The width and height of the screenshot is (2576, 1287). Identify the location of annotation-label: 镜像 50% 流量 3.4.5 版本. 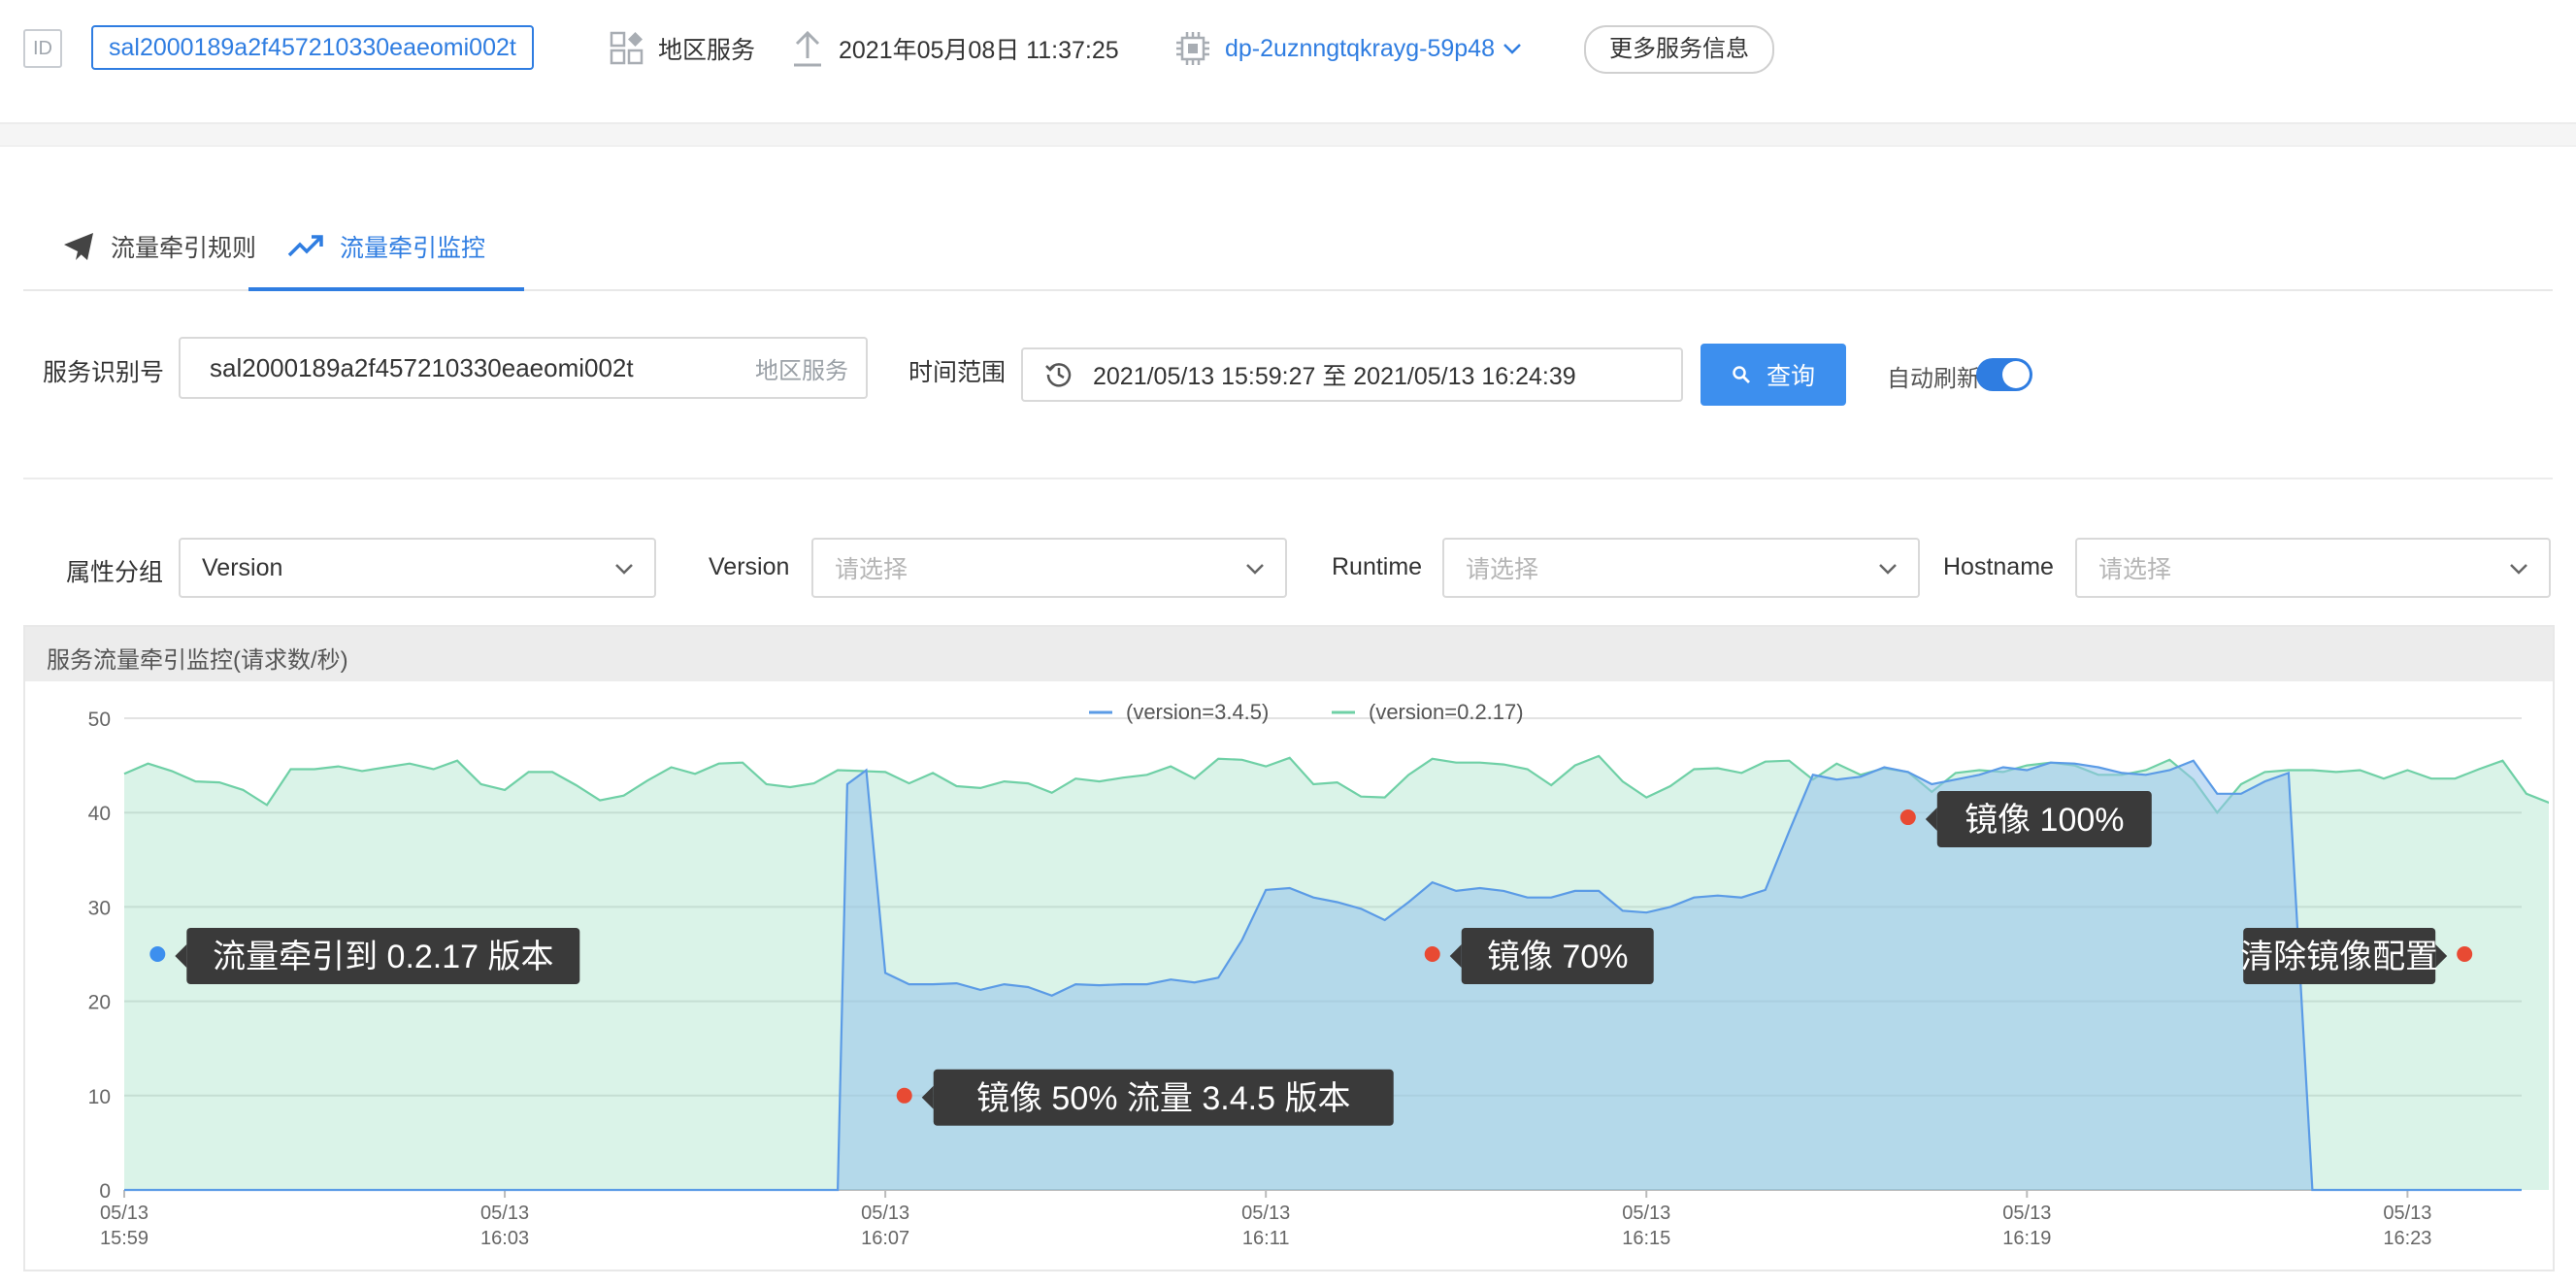
(1163, 1098).